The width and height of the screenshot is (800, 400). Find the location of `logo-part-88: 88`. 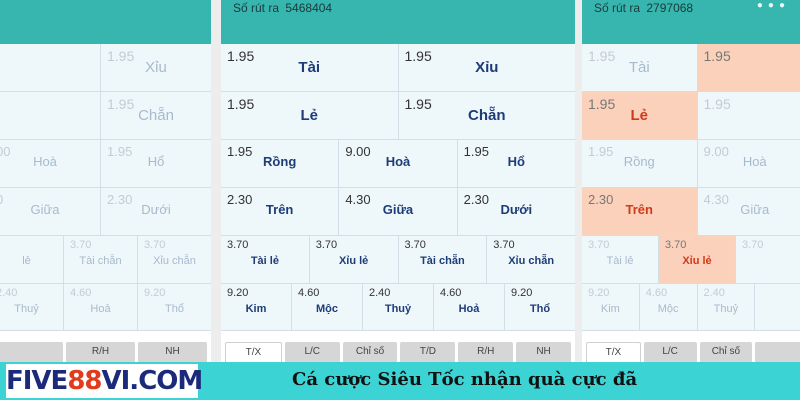

logo-part-88: 88 is located at coordinates (84, 381).